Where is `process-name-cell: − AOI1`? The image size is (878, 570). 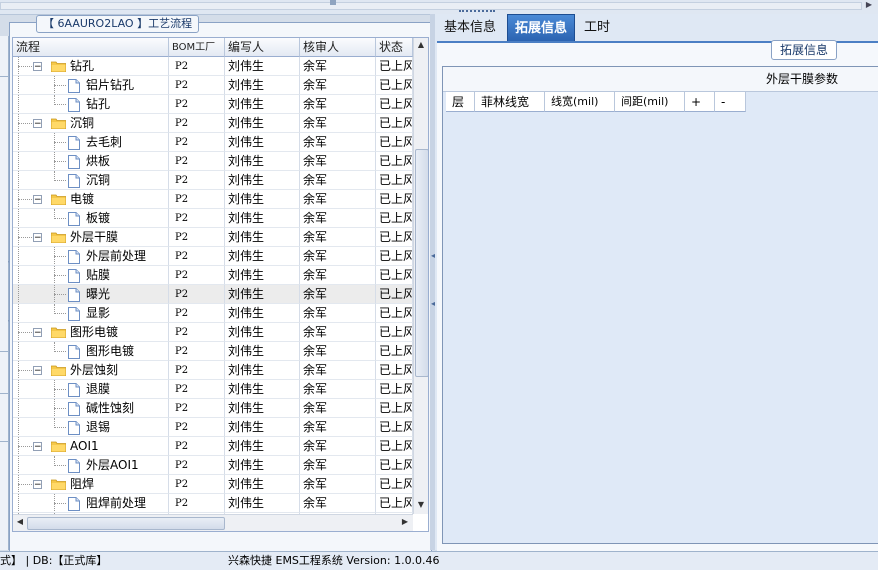
process-name-cell: − AOI1 is located at coordinates (91, 446).